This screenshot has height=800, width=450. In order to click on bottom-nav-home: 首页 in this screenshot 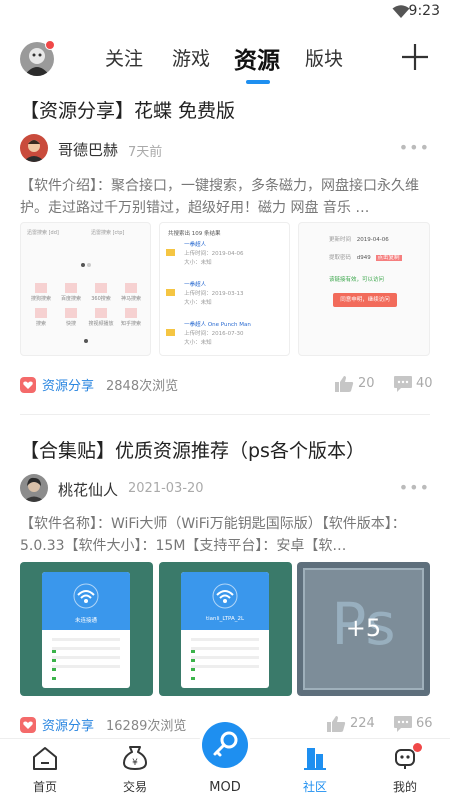, I will do `click(45, 770)`.